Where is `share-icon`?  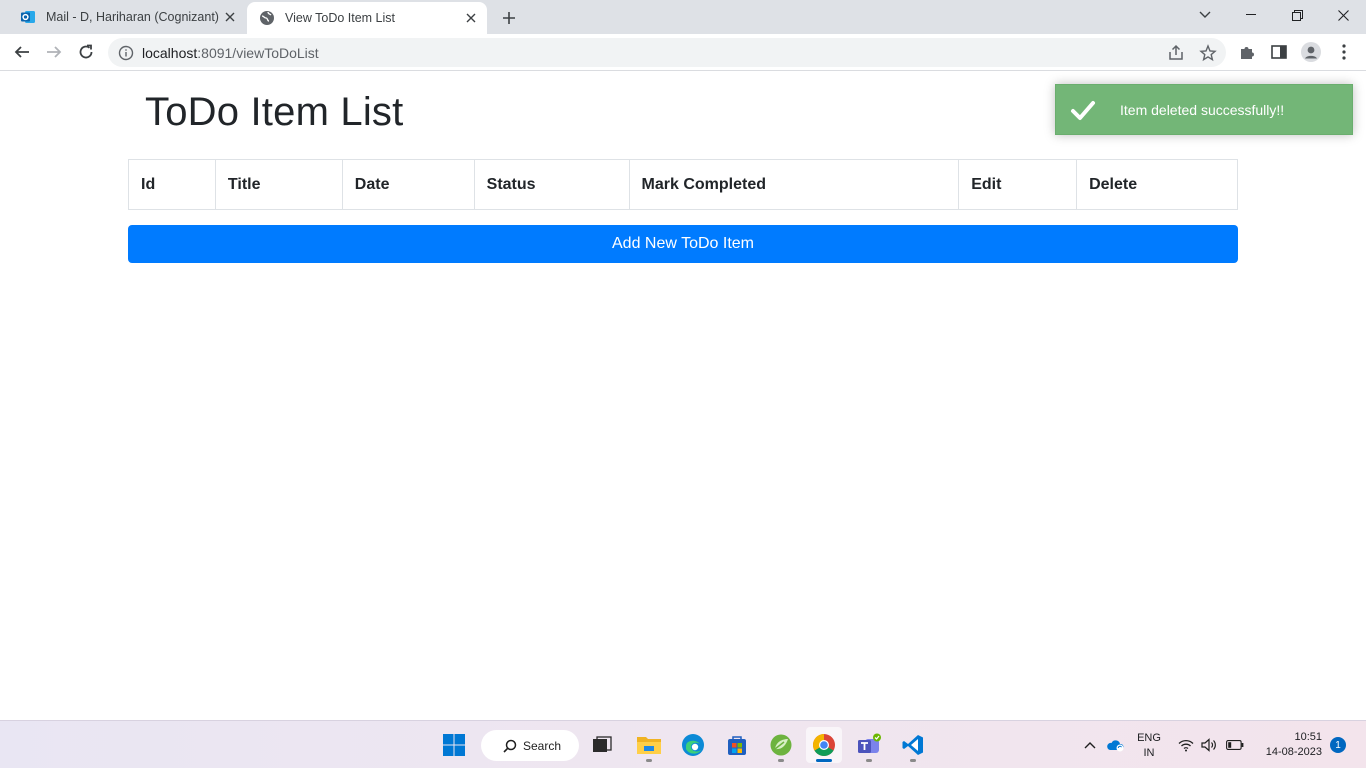
share-icon is located at coordinates (1176, 53).